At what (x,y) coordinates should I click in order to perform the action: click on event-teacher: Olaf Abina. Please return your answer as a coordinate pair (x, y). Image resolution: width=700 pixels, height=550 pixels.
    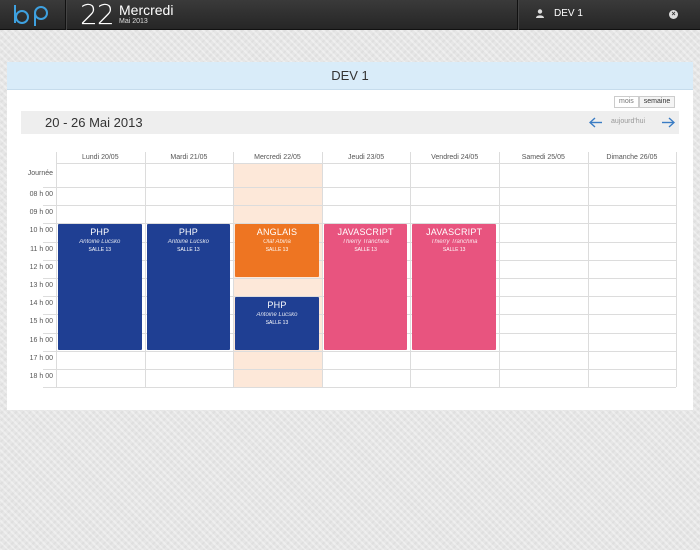
    Looking at the image, I should click on (277, 242).